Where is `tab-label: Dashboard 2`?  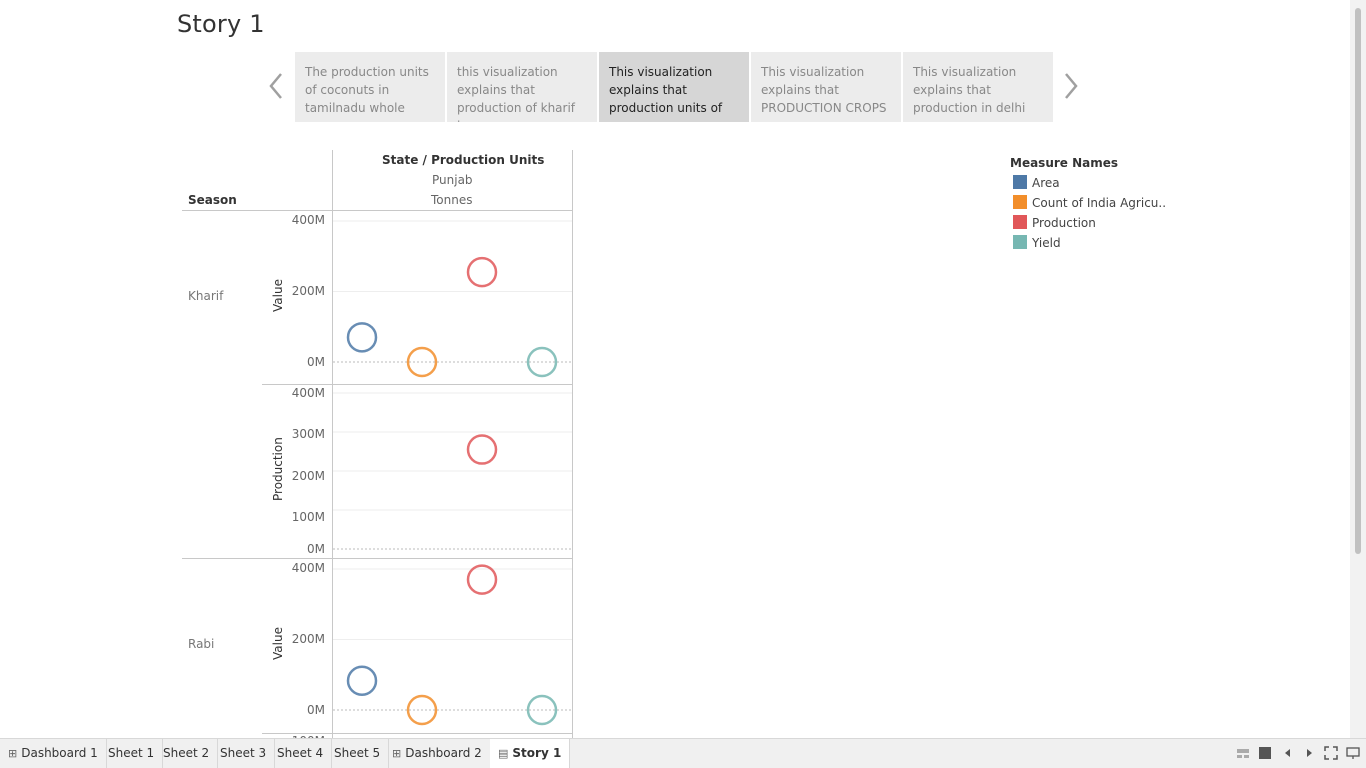 tab-label: Dashboard 2 is located at coordinates (443, 753).